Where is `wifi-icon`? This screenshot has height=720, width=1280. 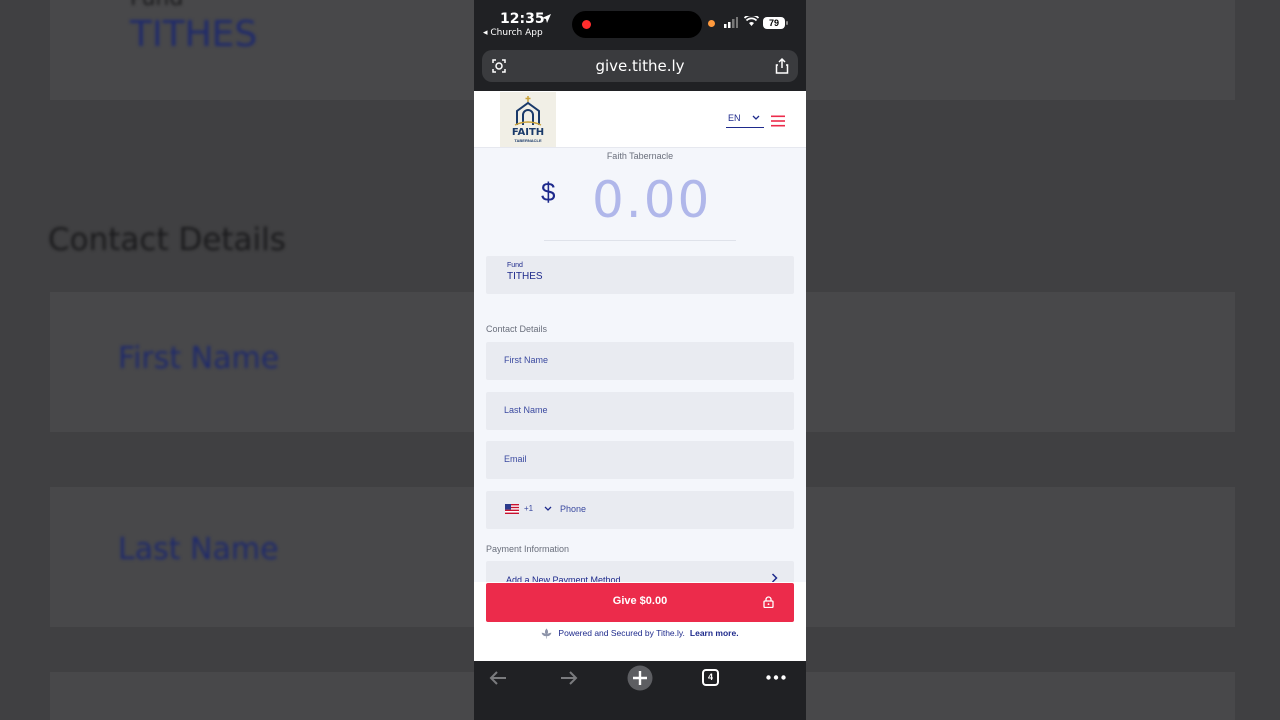 wifi-icon is located at coordinates (751, 21).